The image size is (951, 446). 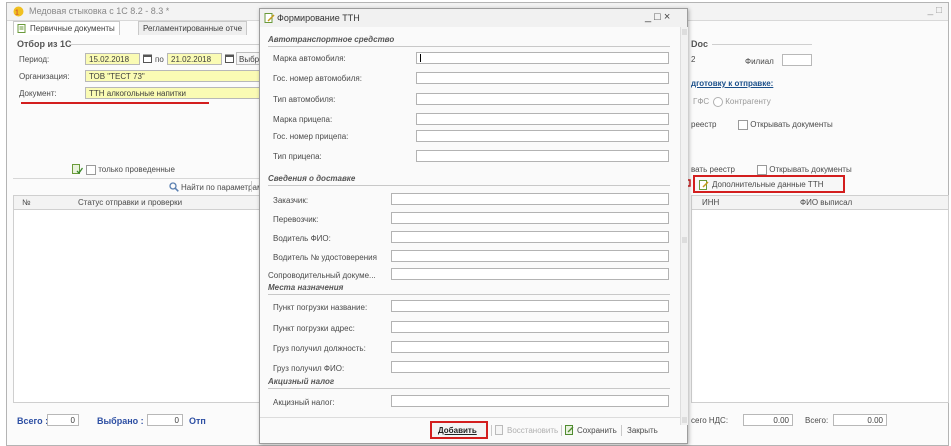 I want to click on organization-input: ТОВ "ТЕСТ 73", so click(x=172, y=76).